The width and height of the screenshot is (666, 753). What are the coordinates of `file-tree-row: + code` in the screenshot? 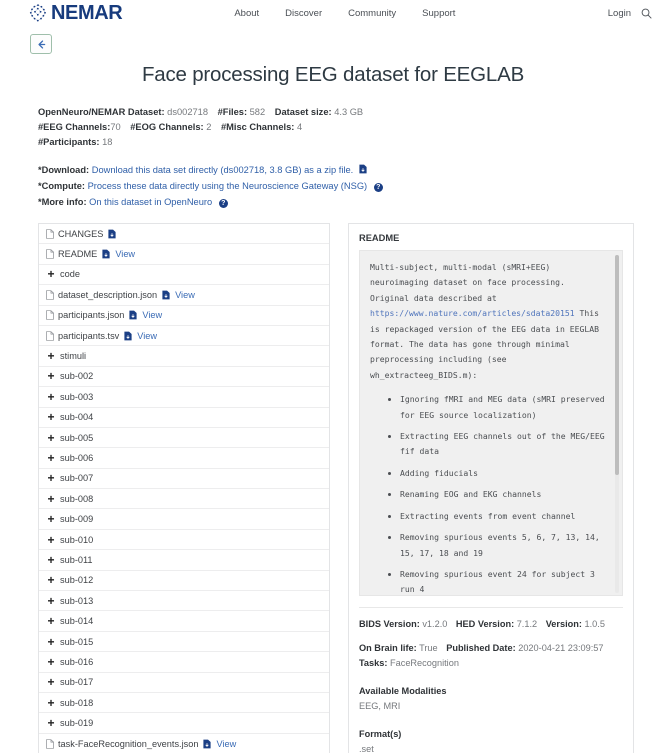 It's located at (184, 275).